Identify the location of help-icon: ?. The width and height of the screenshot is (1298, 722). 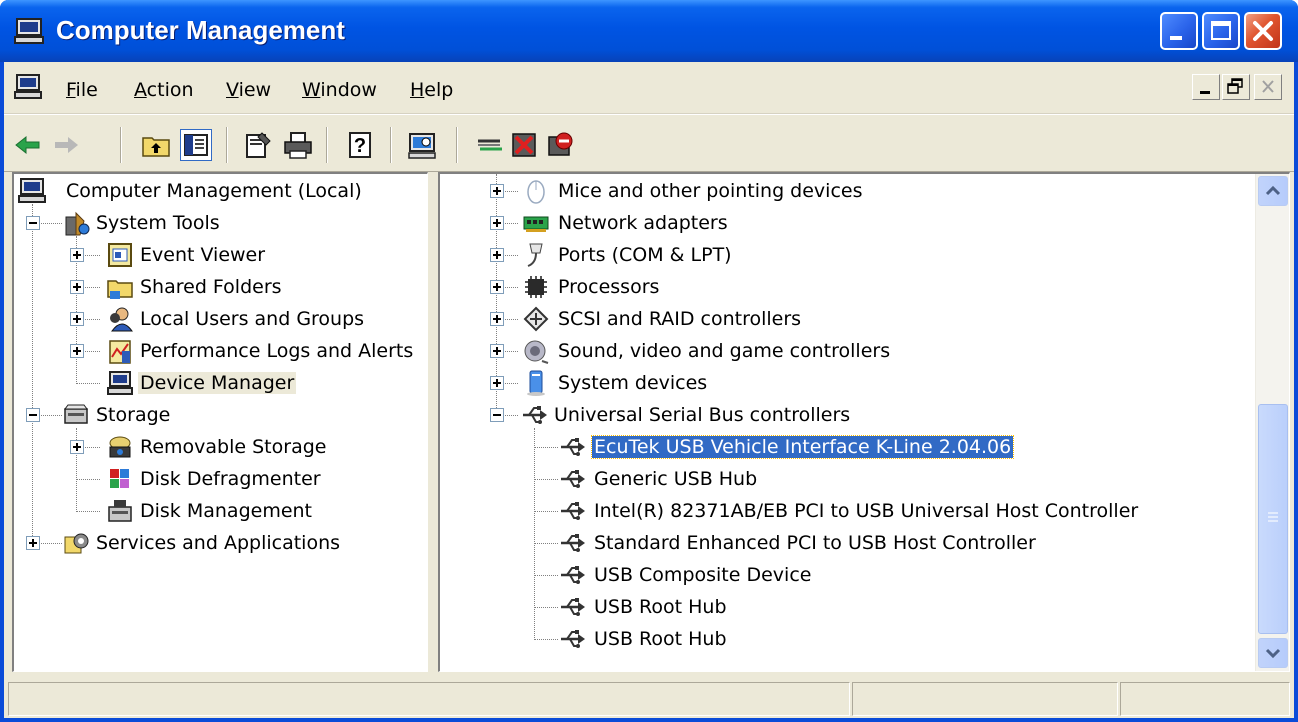
(360, 145).